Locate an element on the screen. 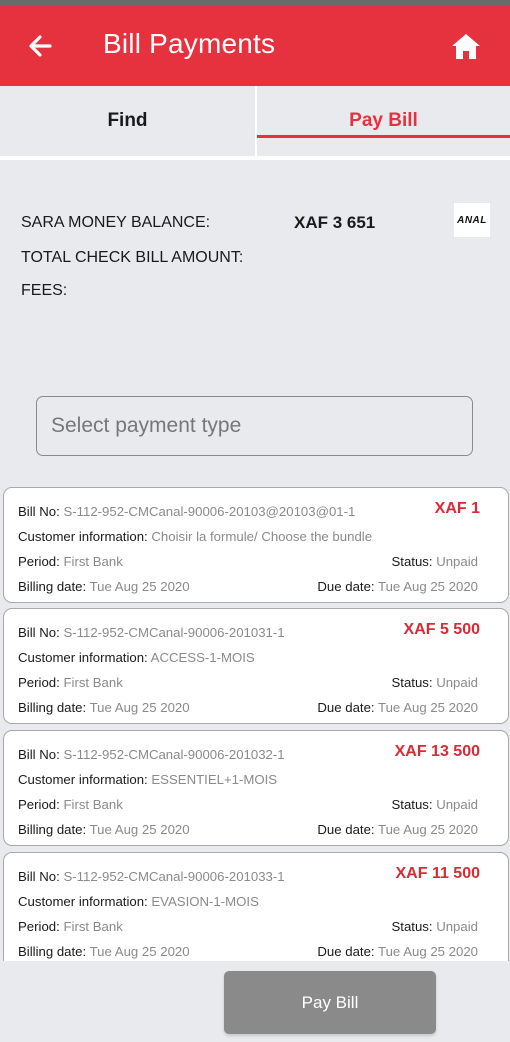 The height and width of the screenshot is (1042, 510). tab-find: Find is located at coordinates (127, 121).